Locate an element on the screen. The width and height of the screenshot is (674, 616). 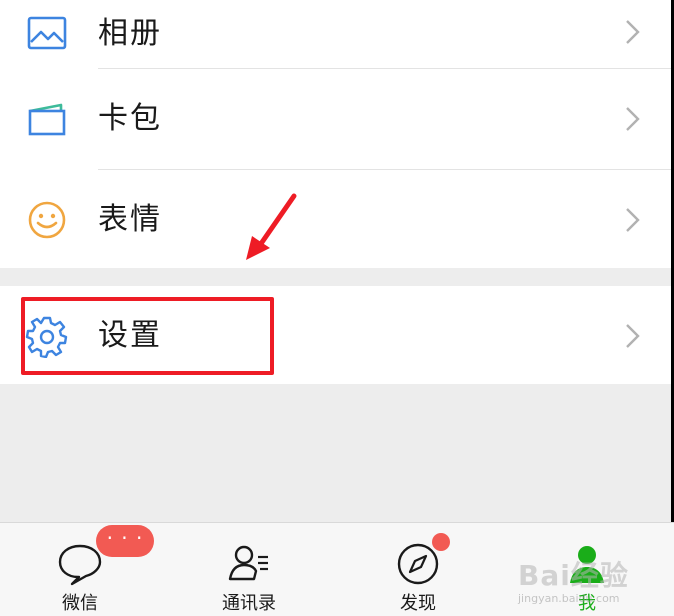
contacts-icon is located at coordinates (248, 563).